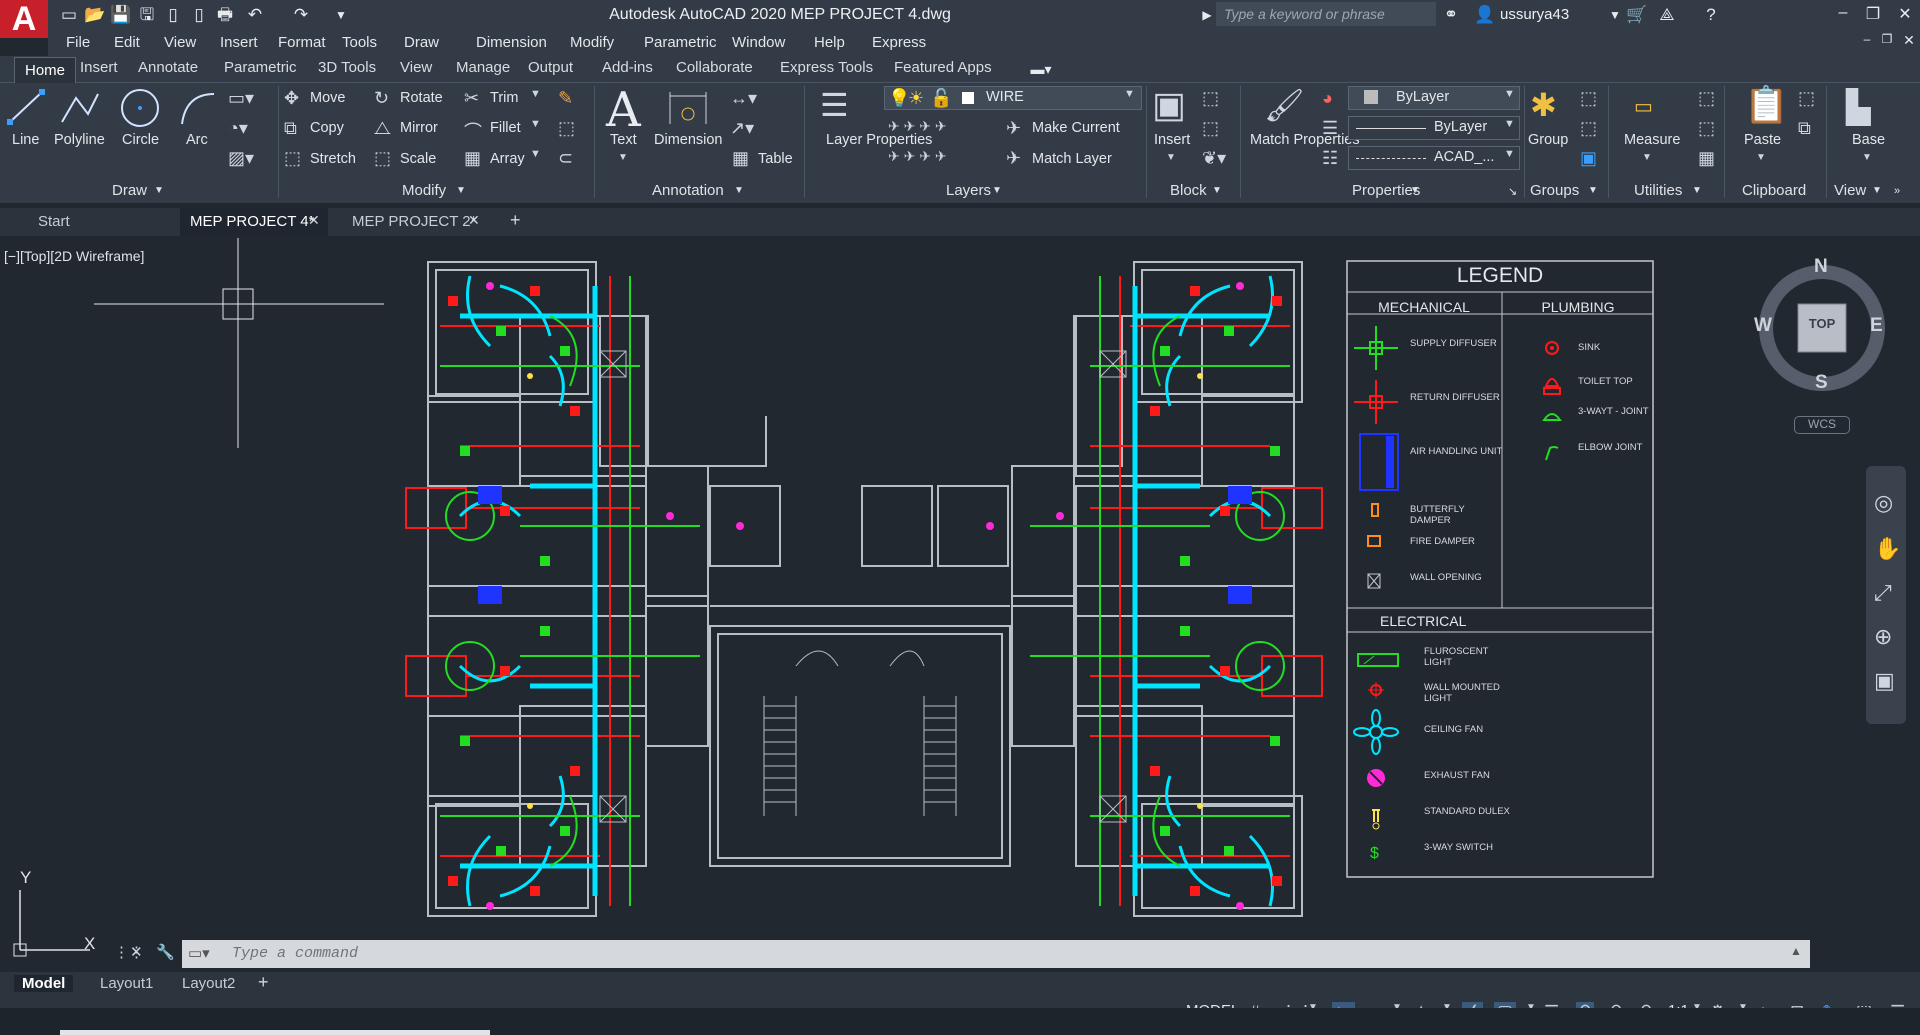 The width and height of the screenshot is (1920, 1035). What do you see at coordinates (180, 42) in the screenshot?
I see `menu-item-view: View` at bounding box center [180, 42].